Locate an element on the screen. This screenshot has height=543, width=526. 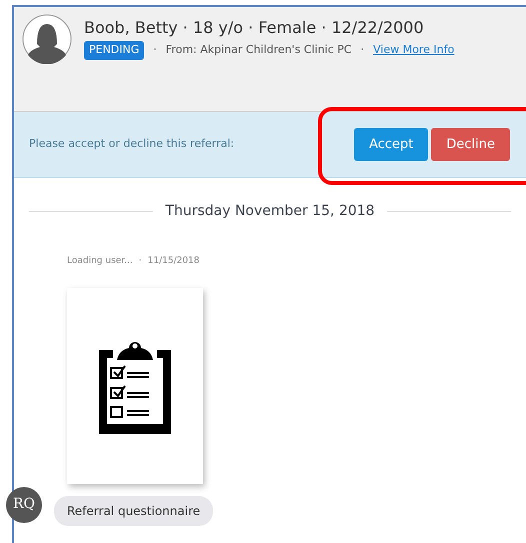
message-bubble: Referral questionnaire is located at coordinates (134, 511).